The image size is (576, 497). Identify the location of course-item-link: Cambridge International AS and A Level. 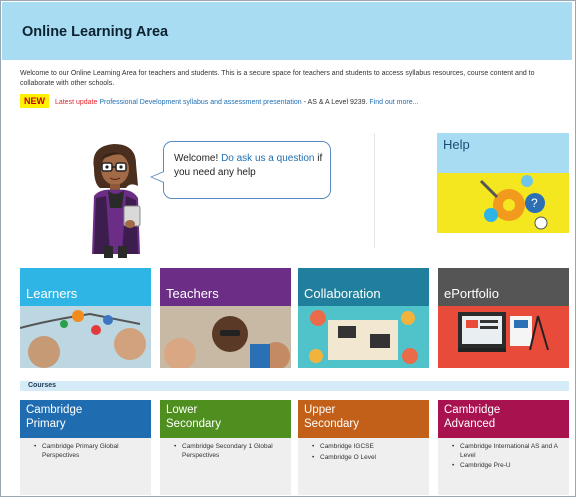
(510, 451).